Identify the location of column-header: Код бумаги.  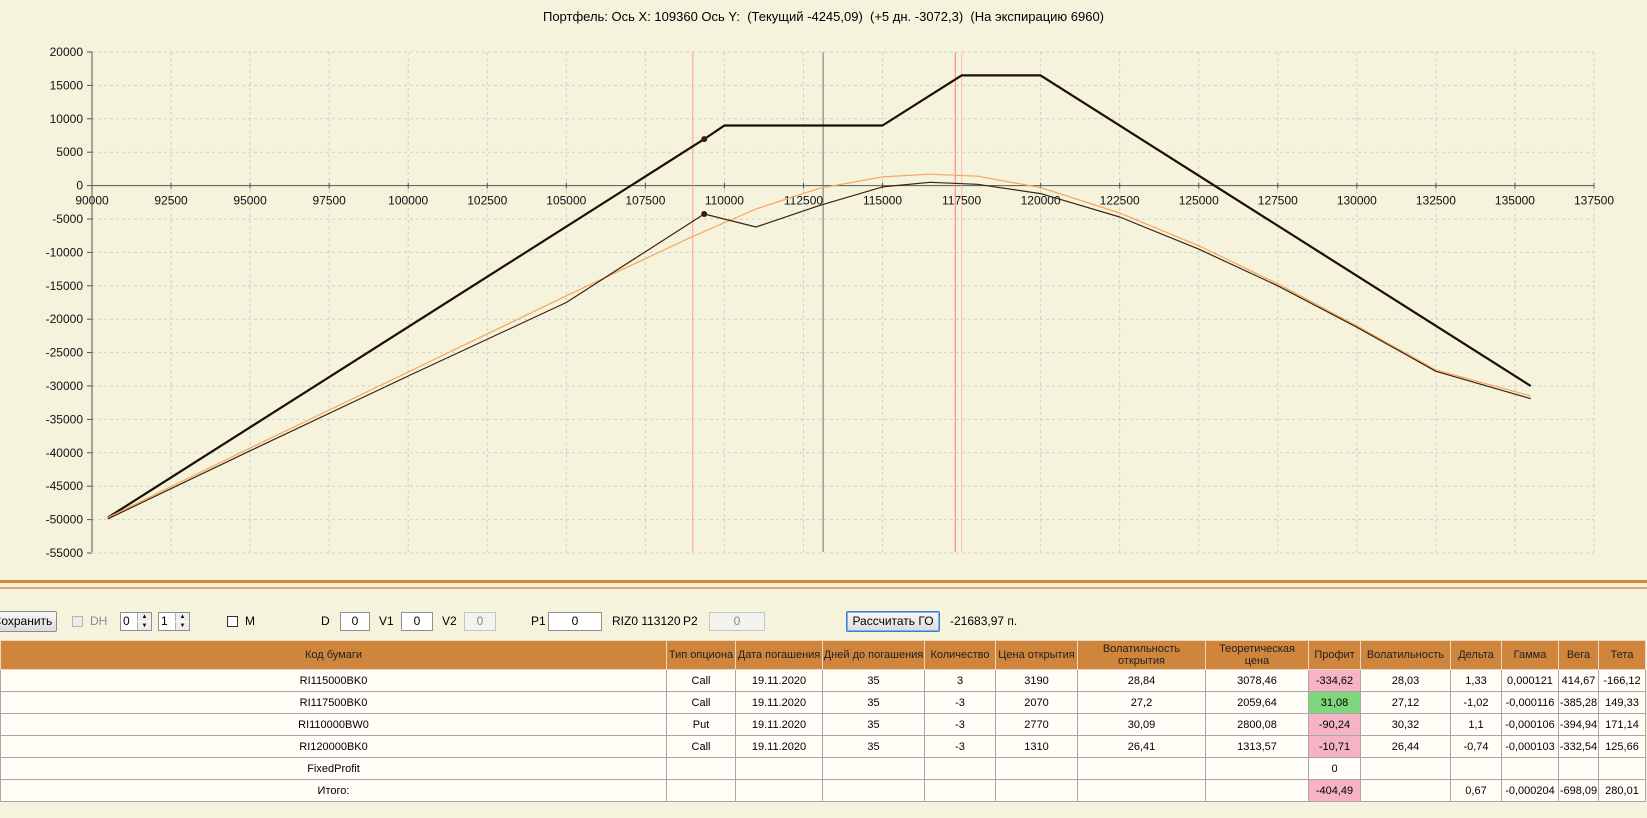
(333, 655).